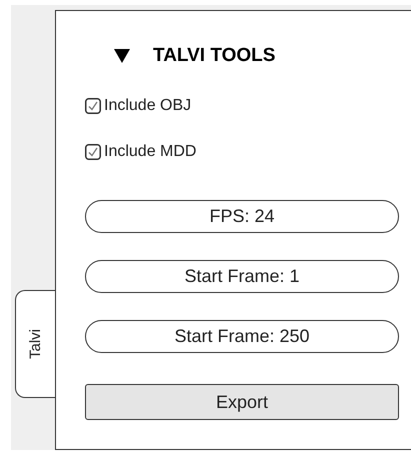 This screenshot has height=456, width=411. What do you see at coordinates (122, 56) in the screenshot?
I see `collapse-triangle-icon` at bounding box center [122, 56].